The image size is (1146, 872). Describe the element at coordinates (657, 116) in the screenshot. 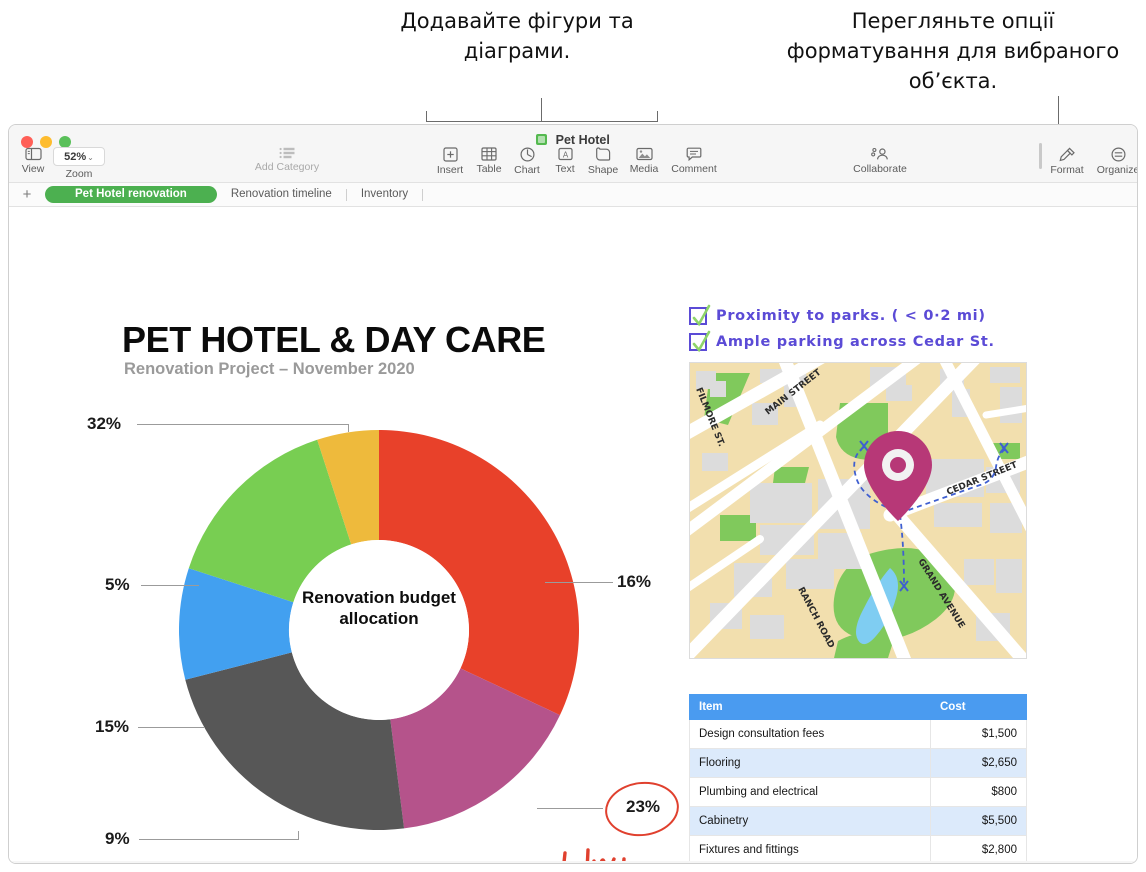

I see `callout-leader-shapes-tick-right` at that location.